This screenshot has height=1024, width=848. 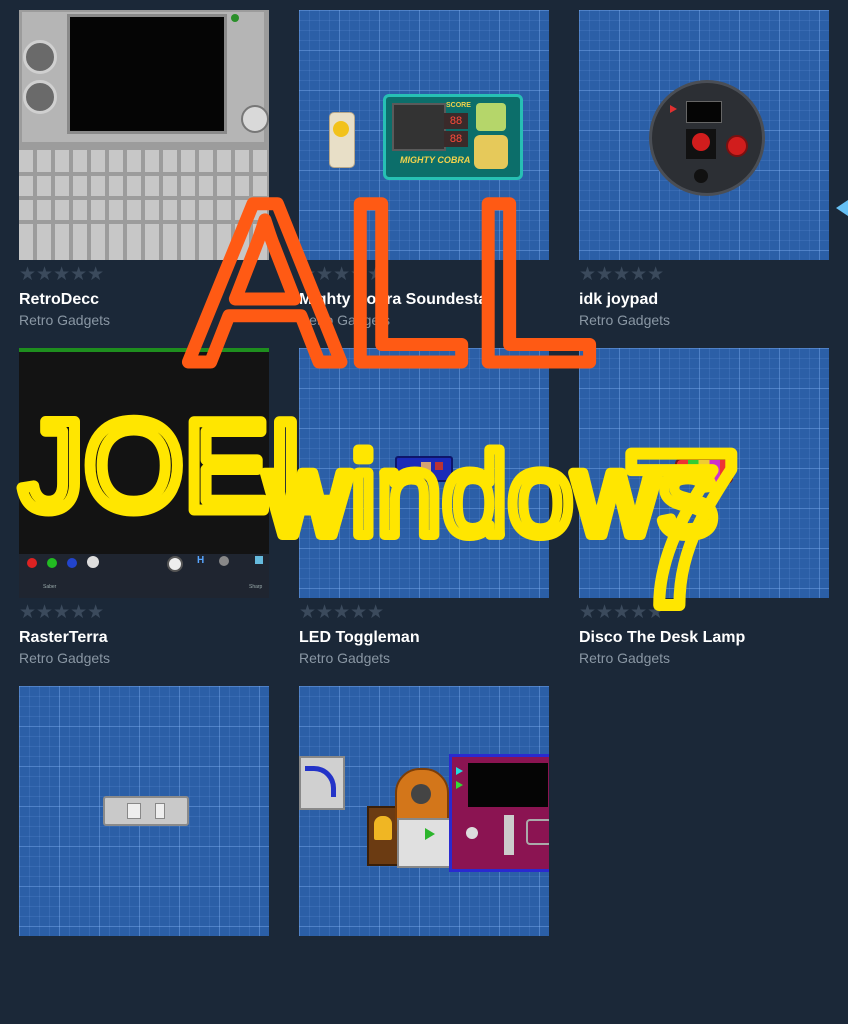 I want to click on saber-label: Saber, so click(x=50, y=587).